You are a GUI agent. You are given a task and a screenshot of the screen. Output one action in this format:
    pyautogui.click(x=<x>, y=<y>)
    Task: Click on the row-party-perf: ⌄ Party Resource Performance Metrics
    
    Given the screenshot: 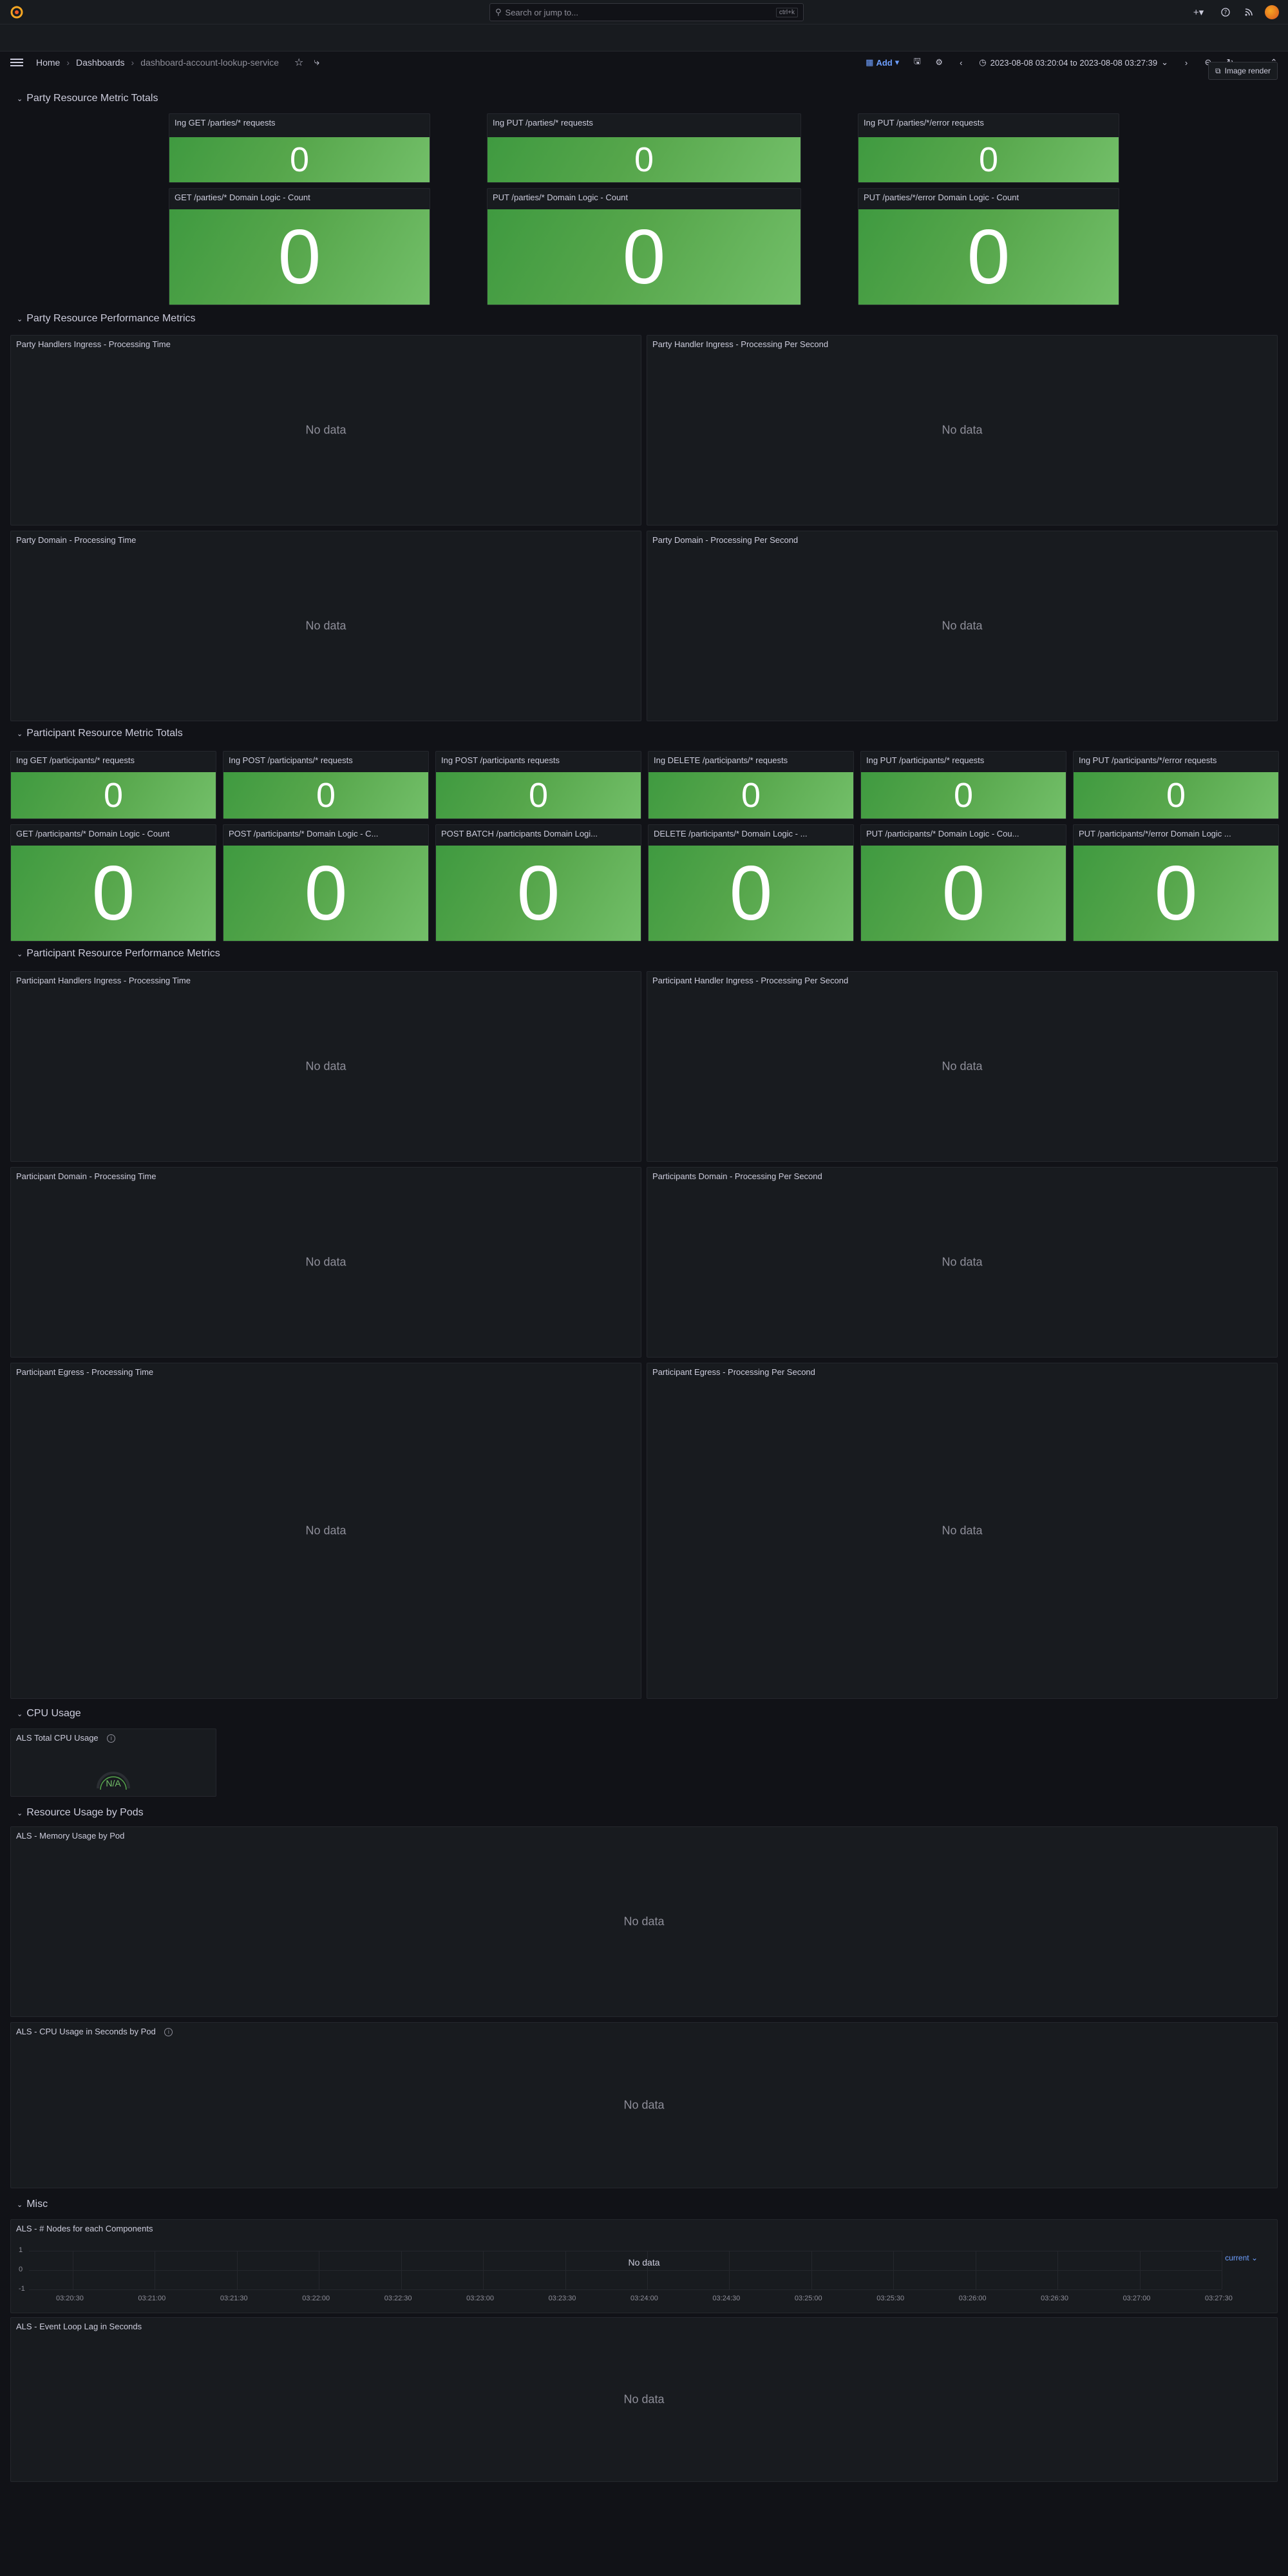 What is the action you would take?
    pyautogui.click(x=107, y=319)
    